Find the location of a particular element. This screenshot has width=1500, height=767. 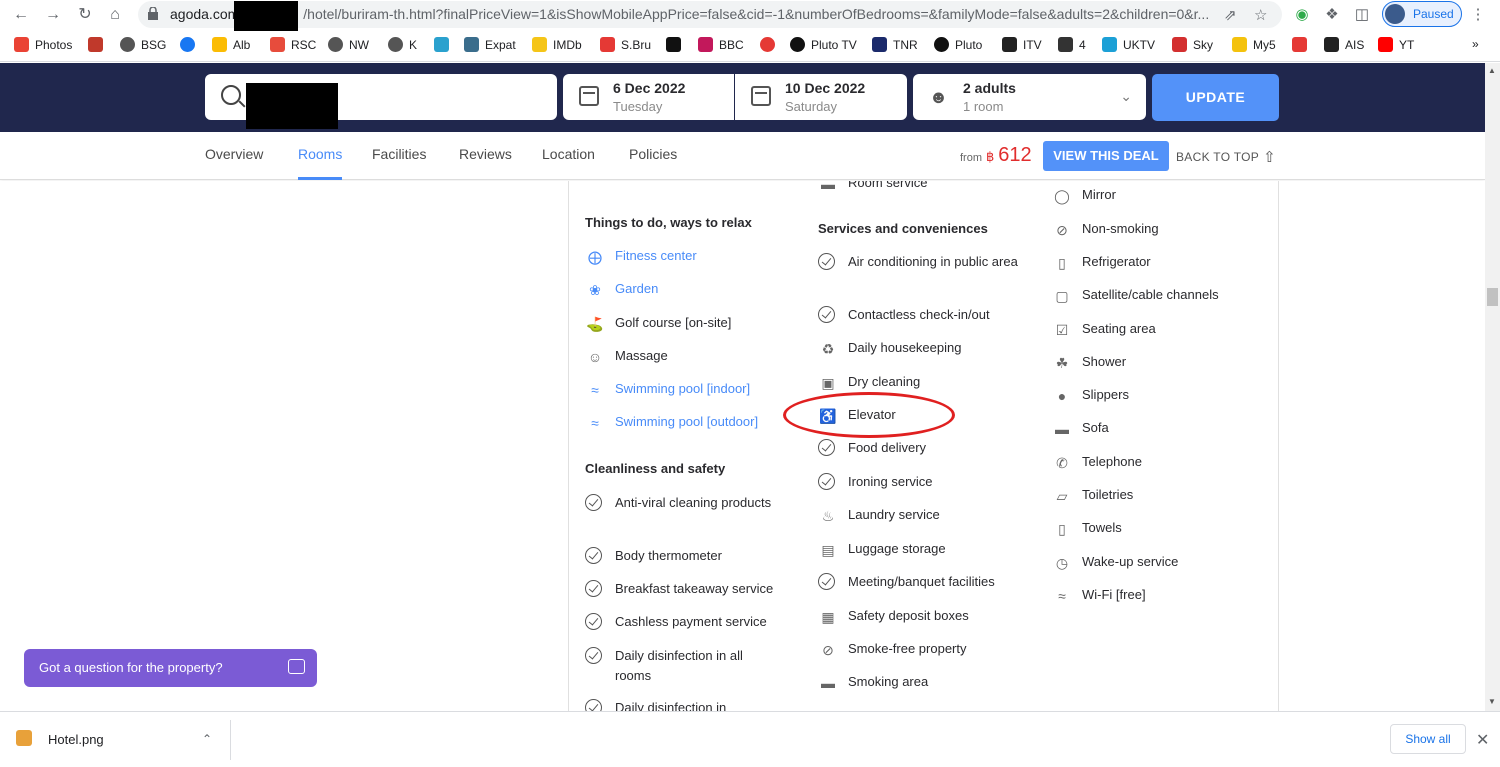

facility-item: ≈ Swimming pool [indoor] is located at coordinates (670, 389).